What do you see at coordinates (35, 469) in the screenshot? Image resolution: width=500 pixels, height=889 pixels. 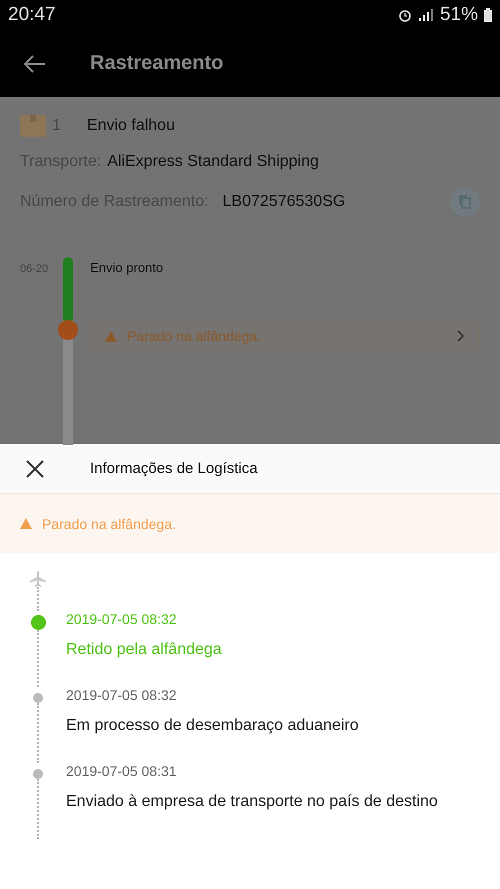 I see `close-icon` at bounding box center [35, 469].